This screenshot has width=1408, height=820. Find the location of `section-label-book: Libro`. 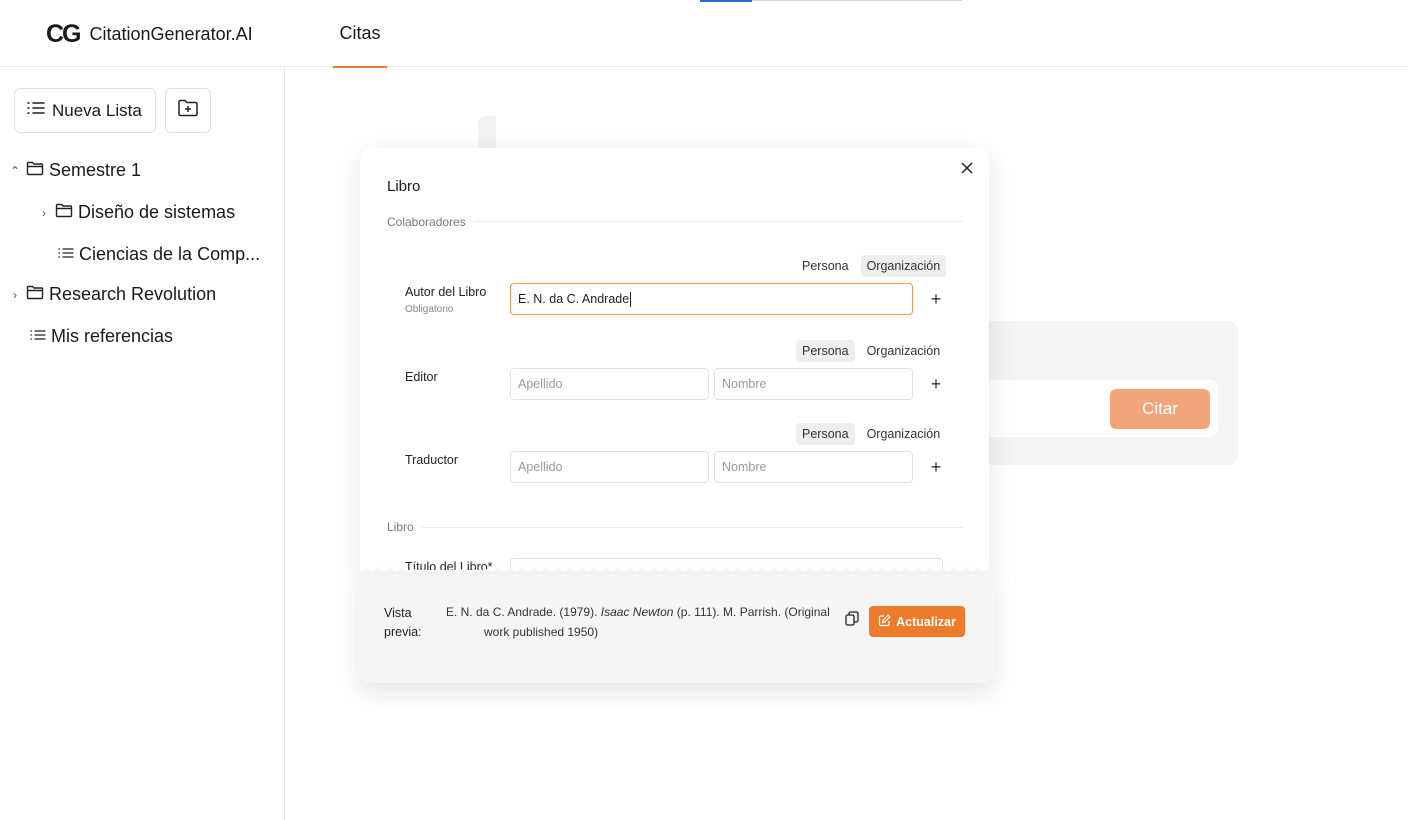

section-label-book: Libro is located at coordinates (404, 527).